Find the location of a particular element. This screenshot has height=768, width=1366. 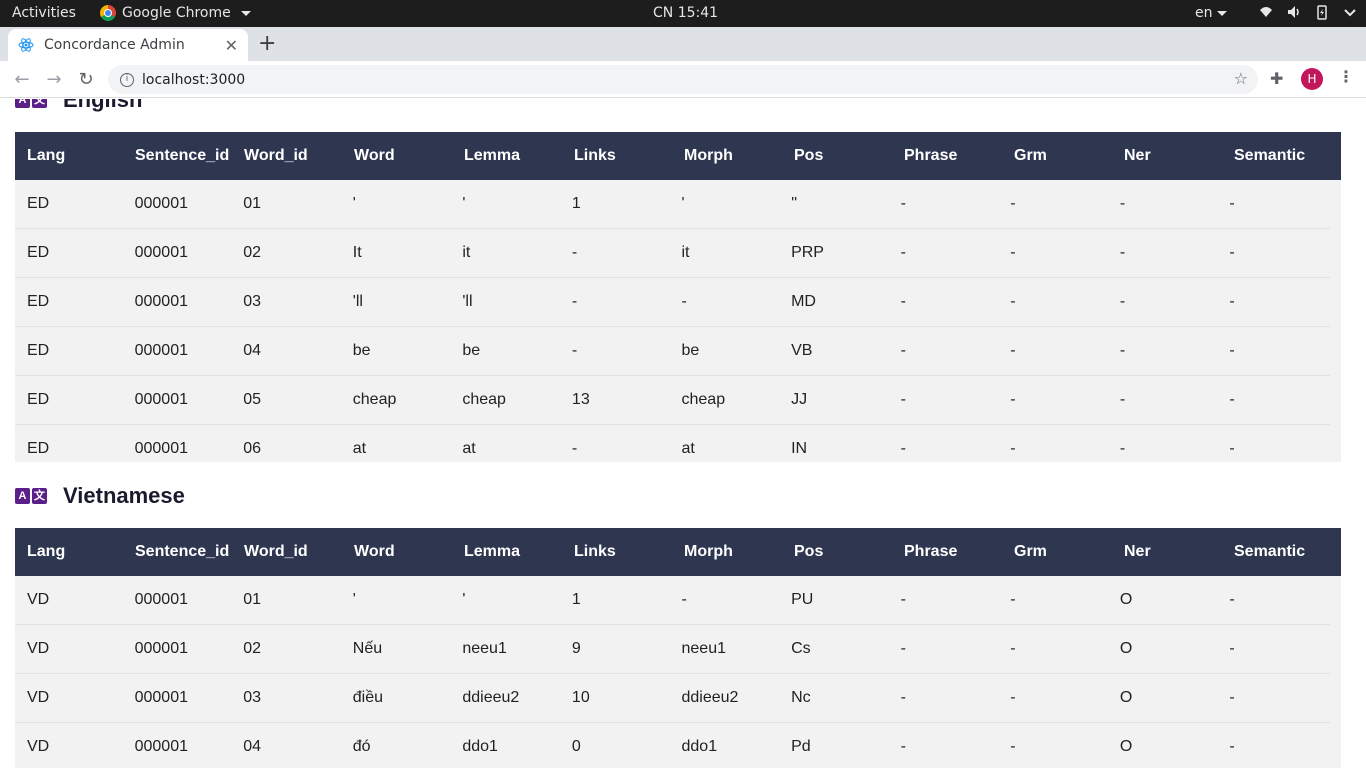

cell-pos: IN is located at coordinates (799, 448).